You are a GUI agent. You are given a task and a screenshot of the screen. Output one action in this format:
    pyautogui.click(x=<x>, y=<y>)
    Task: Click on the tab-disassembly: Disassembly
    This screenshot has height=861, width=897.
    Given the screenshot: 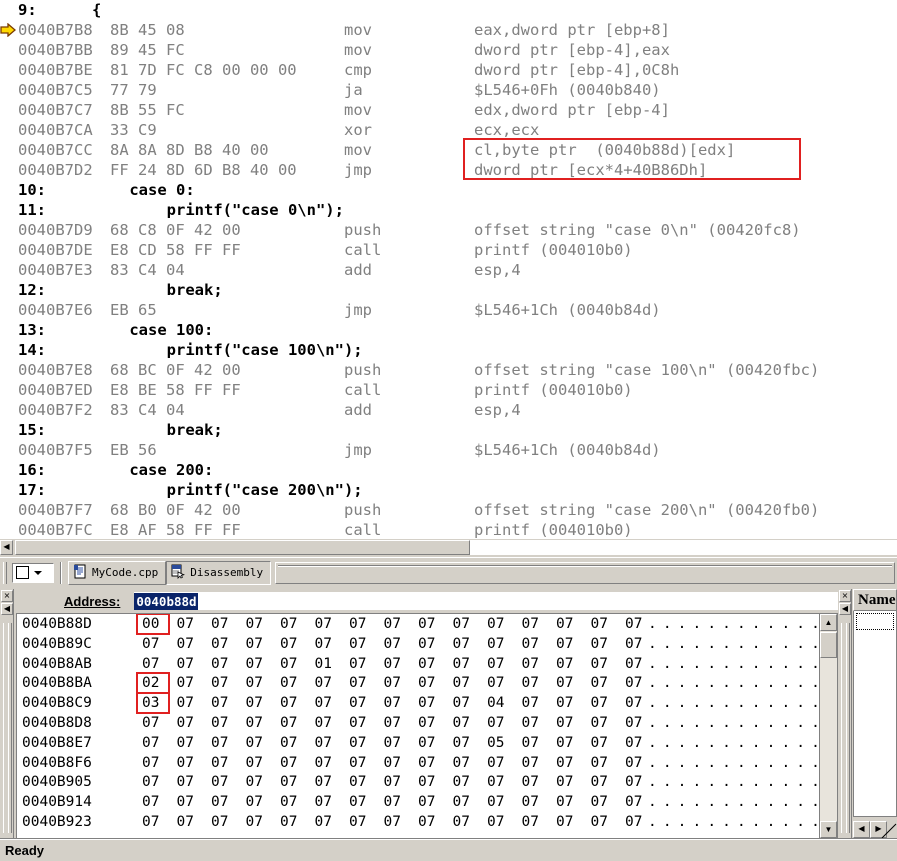 What is the action you would take?
    pyautogui.click(x=219, y=572)
    